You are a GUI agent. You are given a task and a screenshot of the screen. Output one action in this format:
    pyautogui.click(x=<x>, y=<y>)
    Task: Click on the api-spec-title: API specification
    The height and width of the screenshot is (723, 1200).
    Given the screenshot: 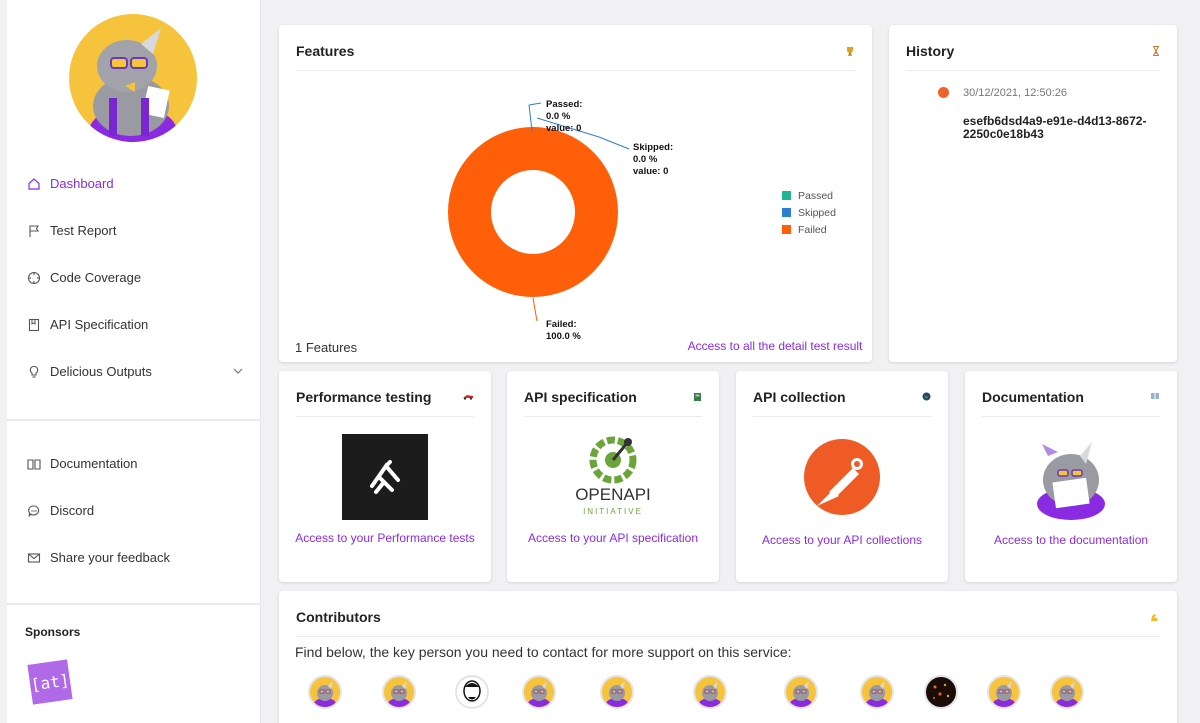 What is the action you would take?
    pyautogui.click(x=580, y=397)
    